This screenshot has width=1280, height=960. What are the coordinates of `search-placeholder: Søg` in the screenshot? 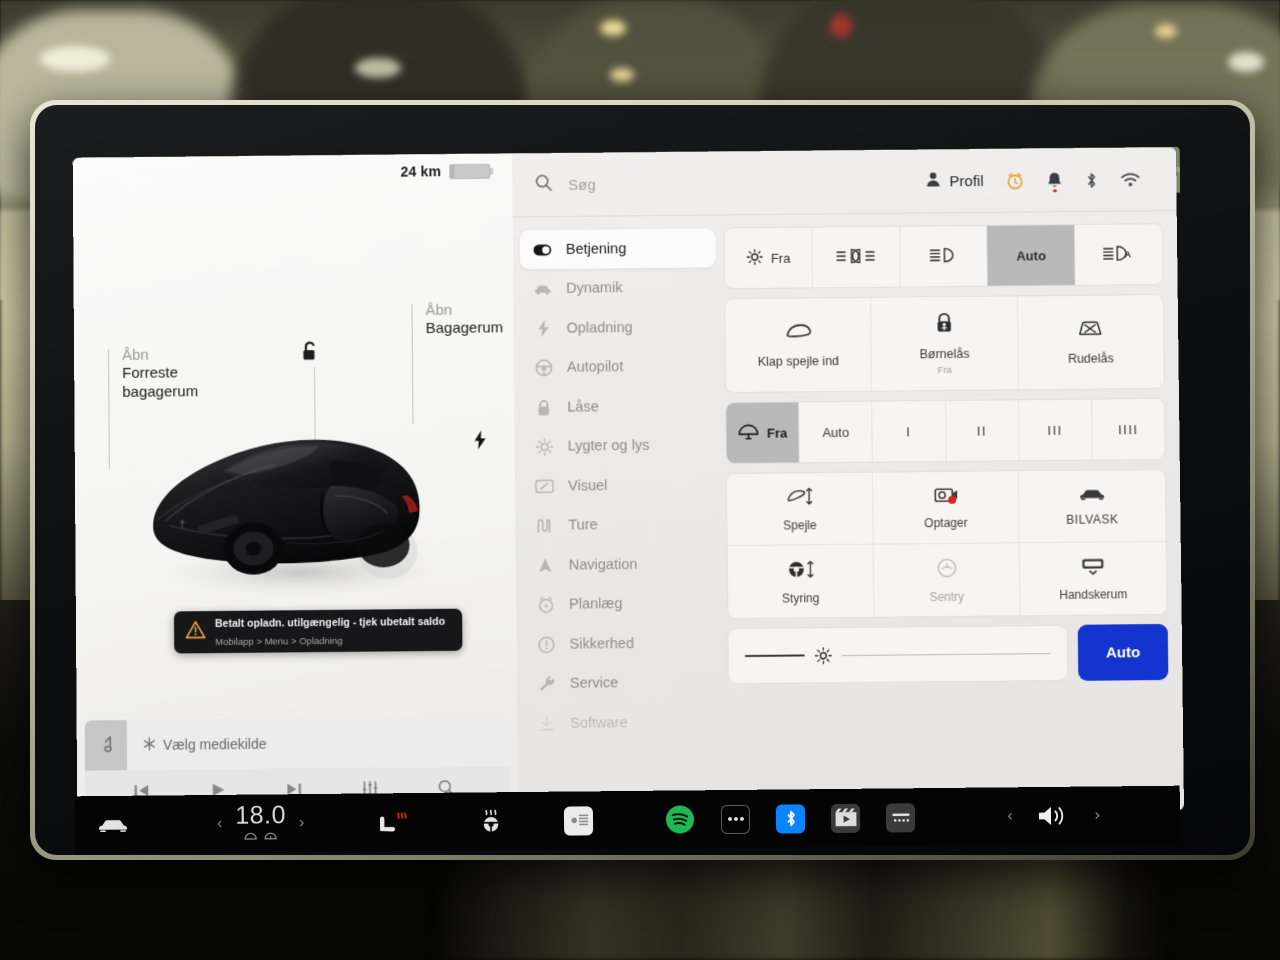 It's located at (582, 185).